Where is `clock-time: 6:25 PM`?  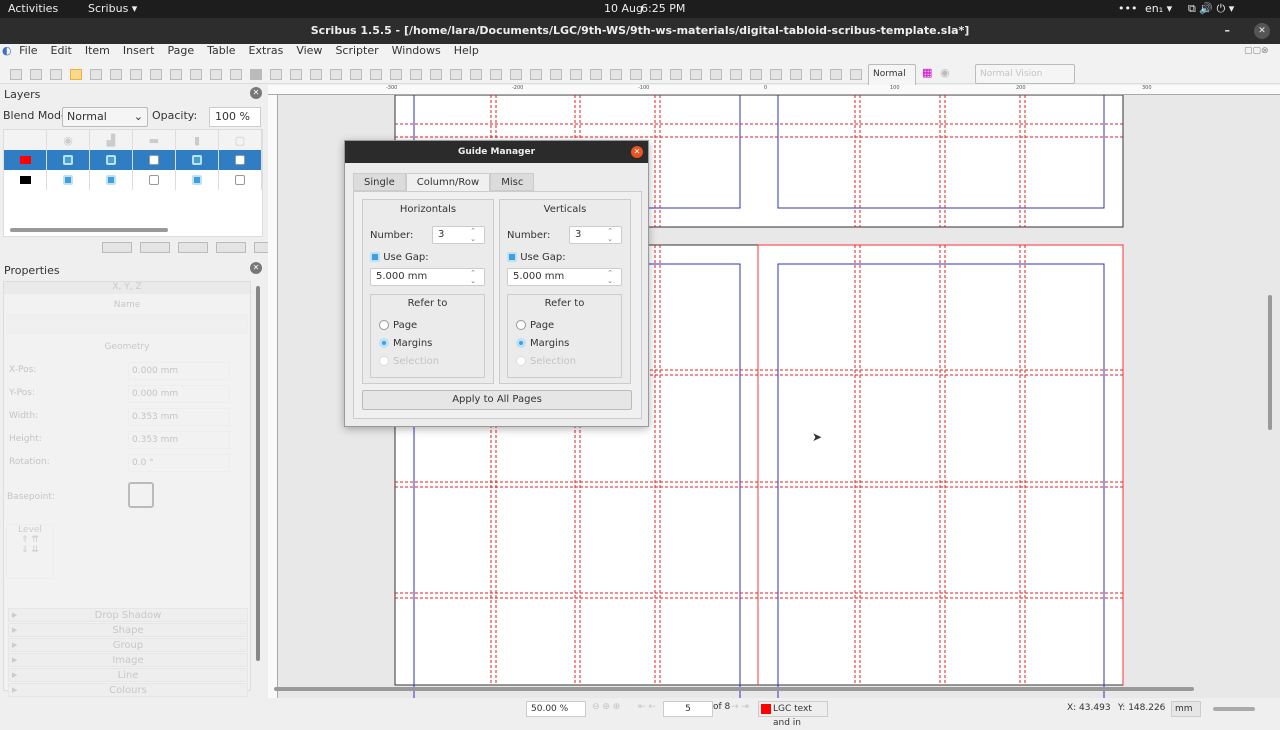 clock-time: 6:25 PM is located at coordinates (663, 8).